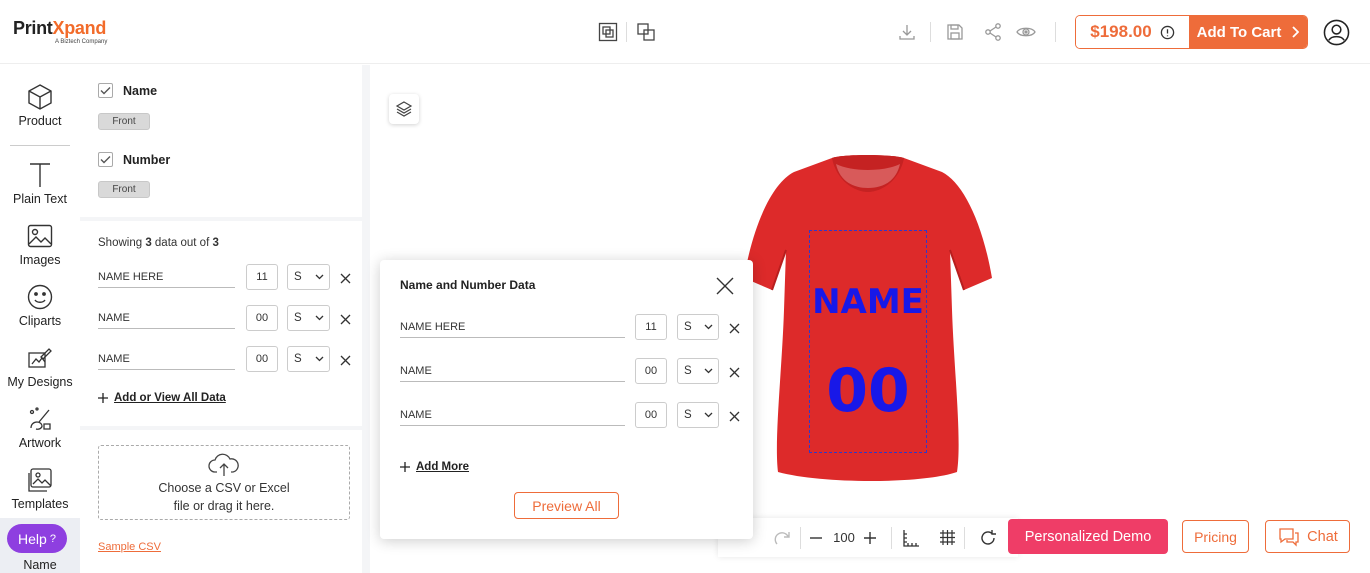 The height and width of the screenshot is (573, 1370). I want to click on number-side-badge: Front, so click(124, 189).